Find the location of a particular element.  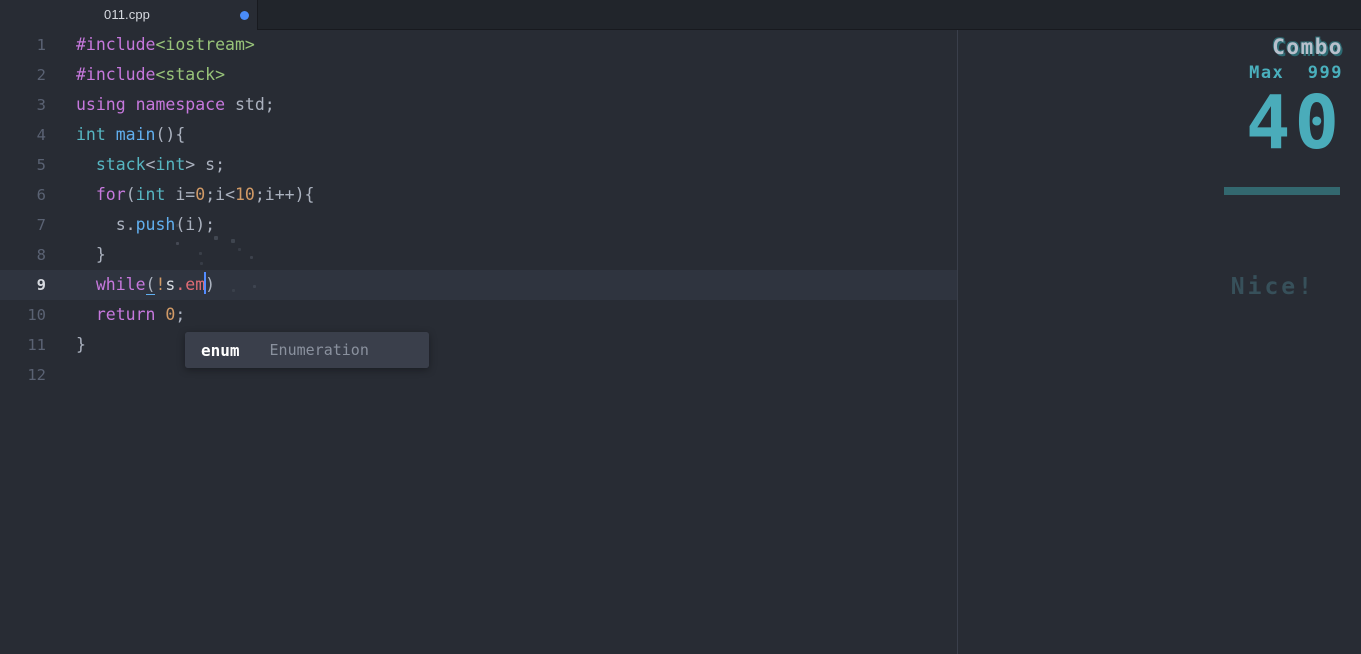

code-line: 10 return 0; is located at coordinates (478, 315).